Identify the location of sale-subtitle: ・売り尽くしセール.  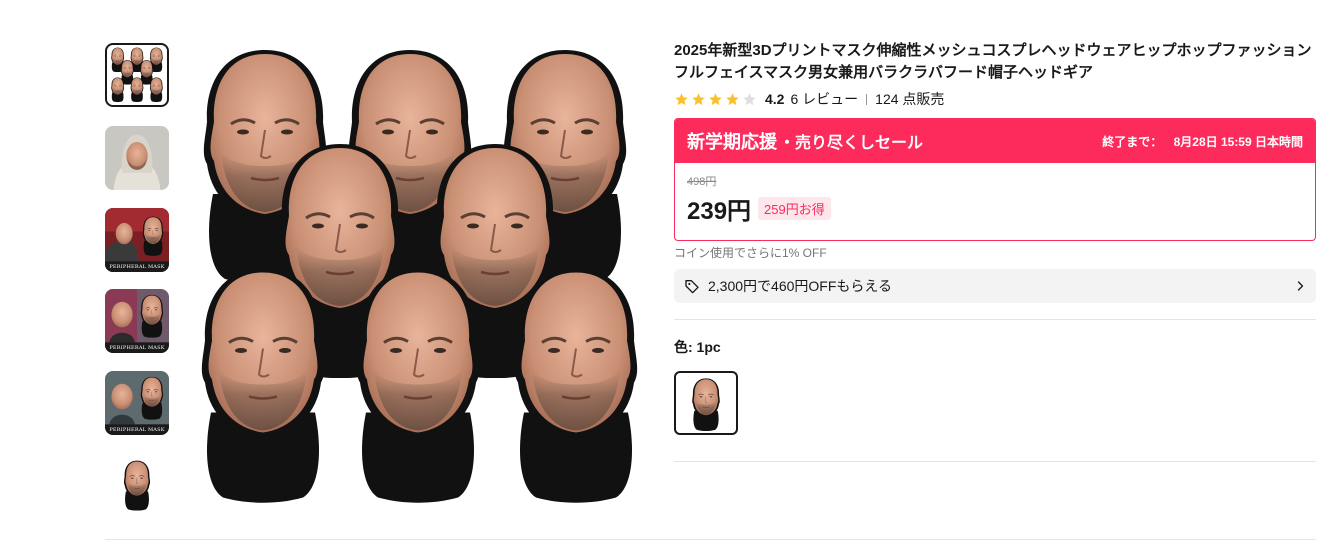
(851, 143).